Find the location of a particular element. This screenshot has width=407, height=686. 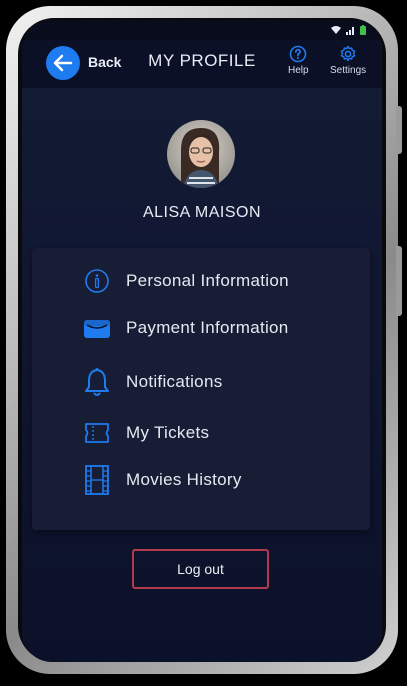

page-title: MY PROFILE is located at coordinates (202, 60).